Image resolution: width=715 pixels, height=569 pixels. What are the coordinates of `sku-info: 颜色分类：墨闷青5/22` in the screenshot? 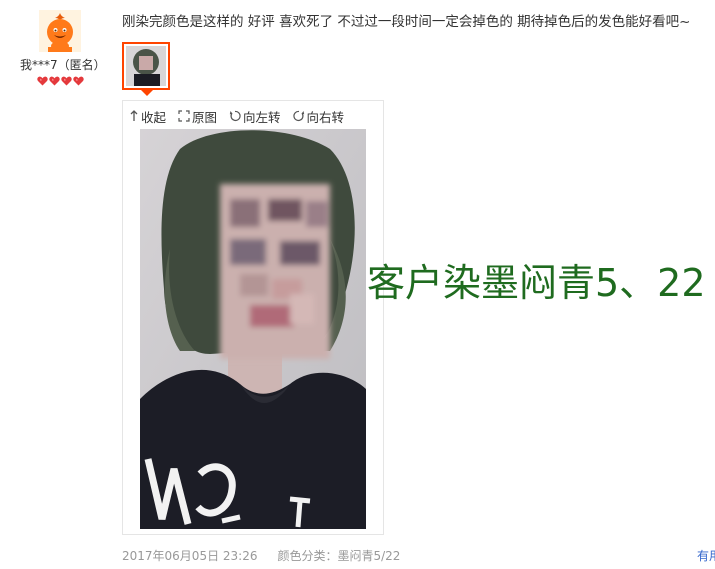 It's located at (339, 556).